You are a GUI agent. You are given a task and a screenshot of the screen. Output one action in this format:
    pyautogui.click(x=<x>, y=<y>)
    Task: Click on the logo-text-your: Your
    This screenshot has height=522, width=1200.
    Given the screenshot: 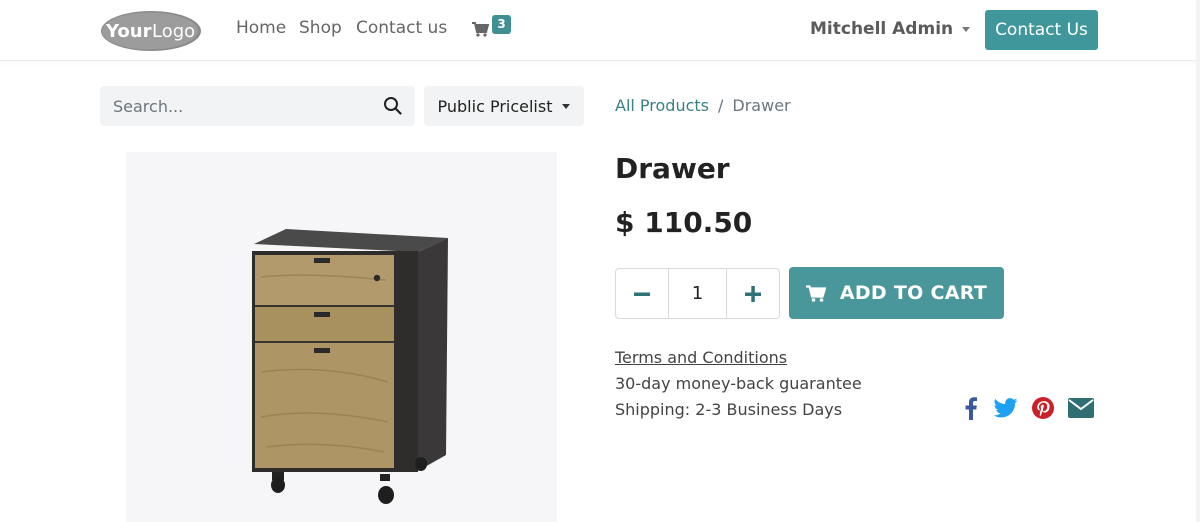 What is the action you would take?
    pyautogui.click(x=128, y=31)
    